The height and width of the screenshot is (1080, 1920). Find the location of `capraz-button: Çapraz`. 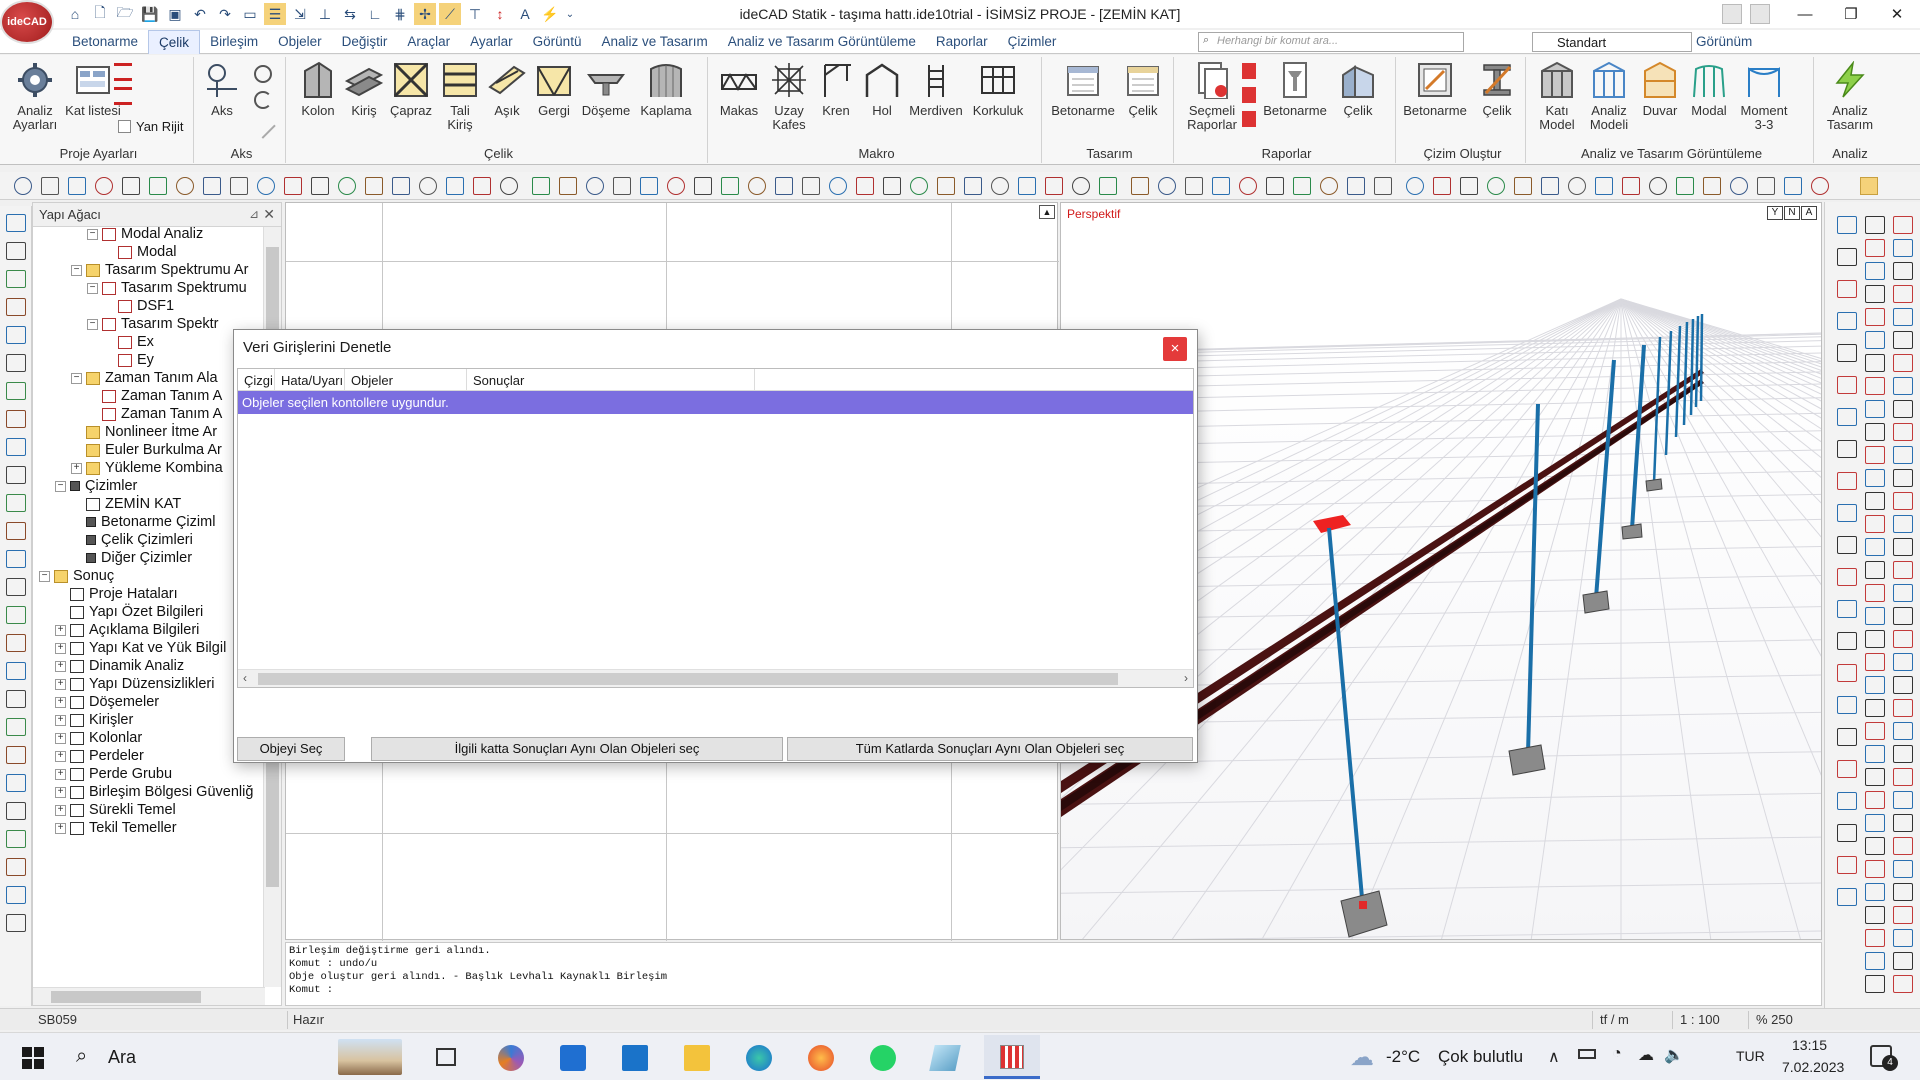

capraz-button: Çapraz is located at coordinates (411, 89).